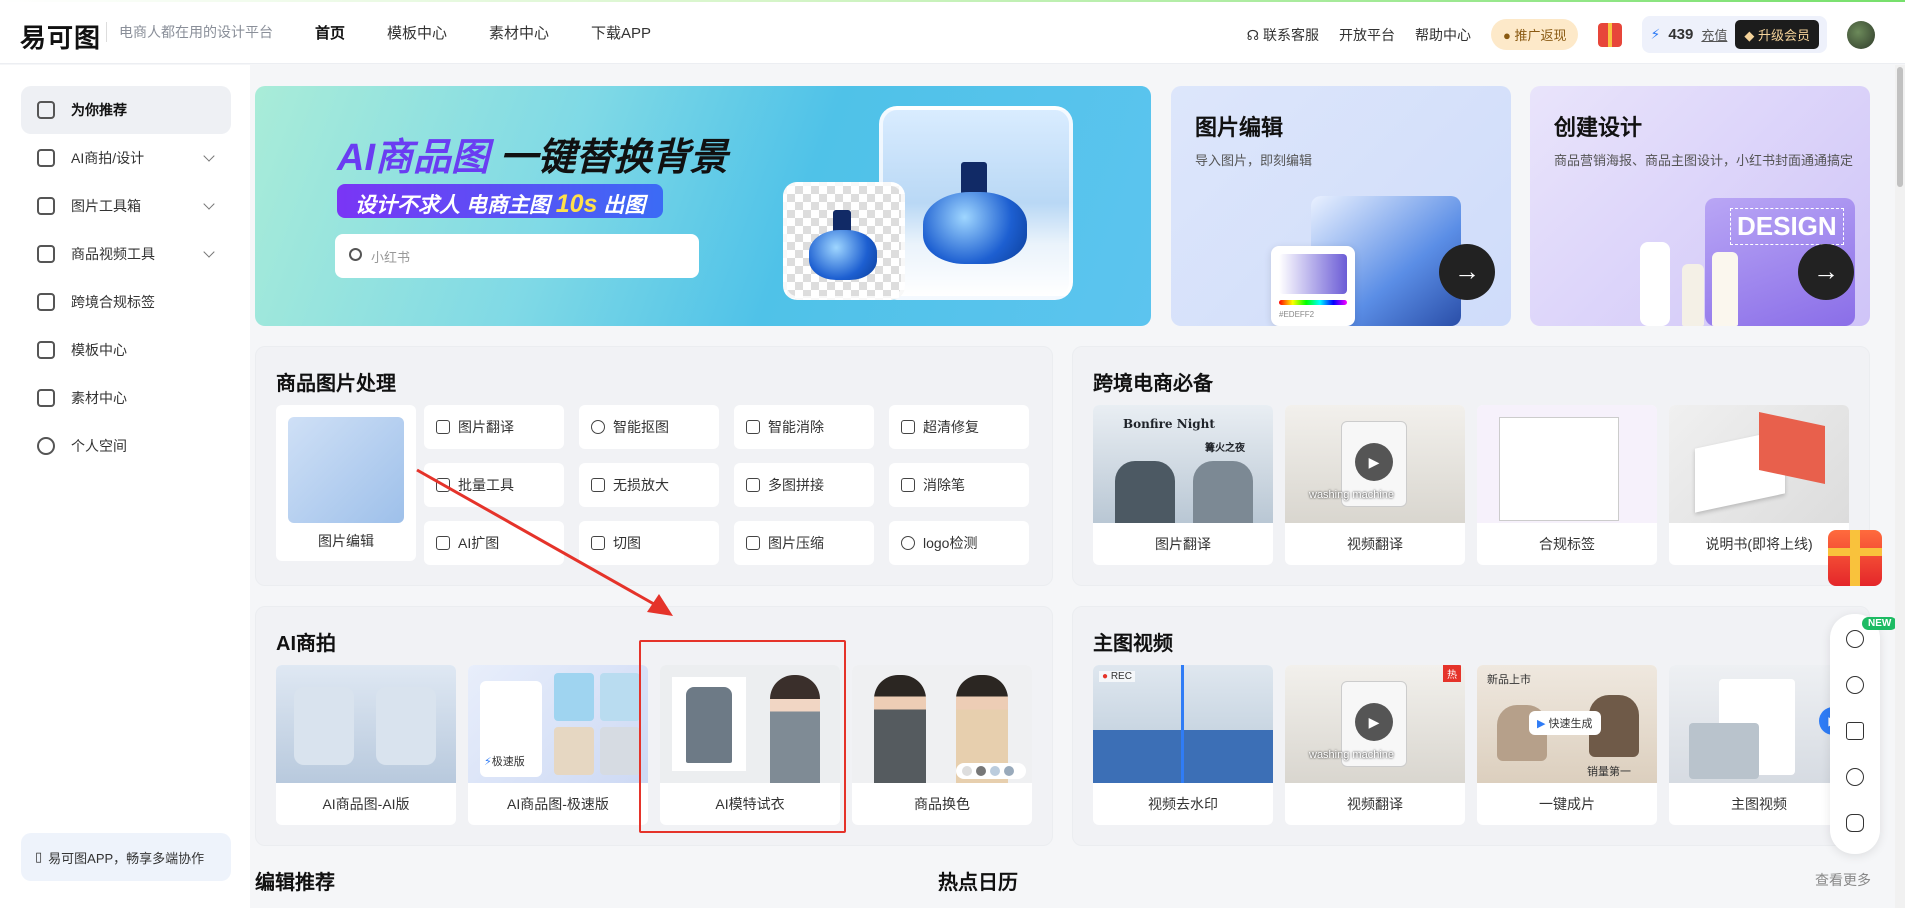 The height and width of the screenshot is (908, 1905). What do you see at coordinates (742, 736) in the screenshot?
I see `highlight-box` at bounding box center [742, 736].